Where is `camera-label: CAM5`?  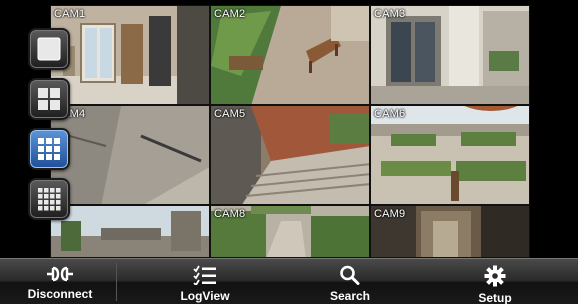 camera-label: CAM5 is located at coordinates (230, 114).